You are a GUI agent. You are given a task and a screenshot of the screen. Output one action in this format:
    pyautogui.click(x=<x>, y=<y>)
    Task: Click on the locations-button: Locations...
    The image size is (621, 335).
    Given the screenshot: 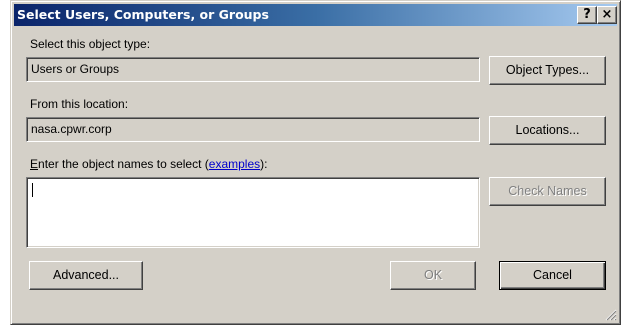 What is the action you would take?
    pyautogui.click(x=547, y=130)
    